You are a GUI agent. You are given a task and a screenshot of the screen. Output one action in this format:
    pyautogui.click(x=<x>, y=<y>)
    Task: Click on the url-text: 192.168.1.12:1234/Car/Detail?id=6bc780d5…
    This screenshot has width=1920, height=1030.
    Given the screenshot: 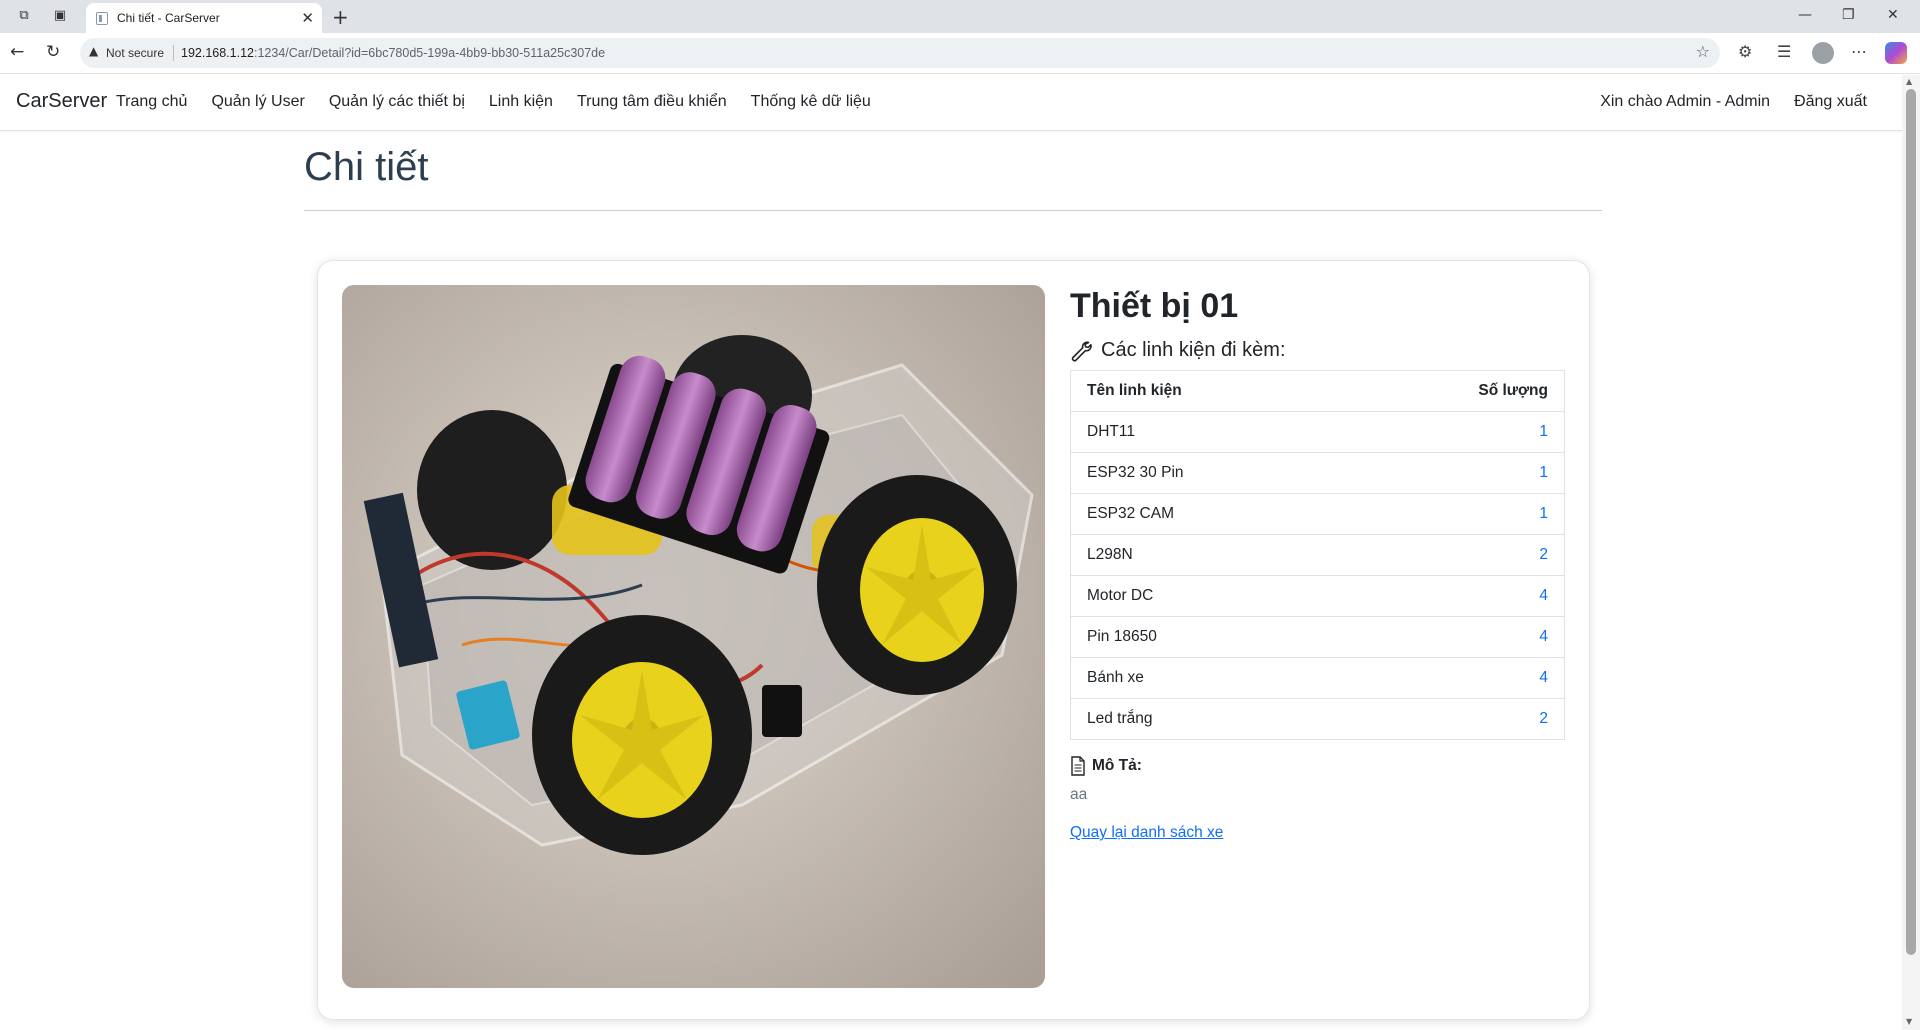 What is the action you would take?
    pyautogui.click(x=393, y=53)
    